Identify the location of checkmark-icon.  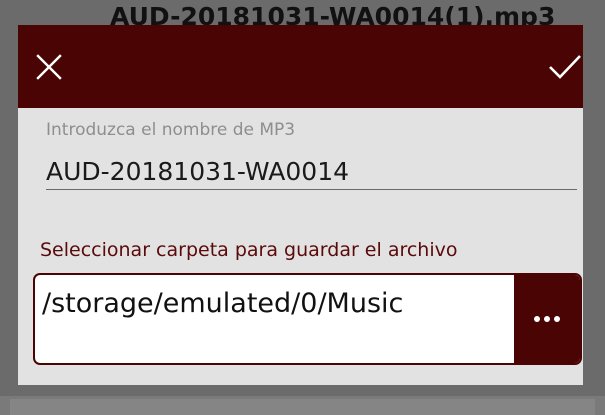
(565, 67).